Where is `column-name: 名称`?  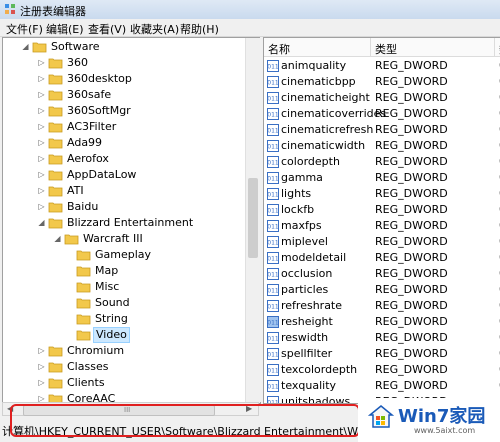 column-name: 名称 is located at coordinates (279, 49).